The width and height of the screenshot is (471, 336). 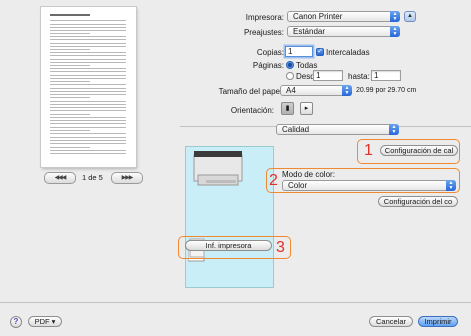 What do you see at coordinates (268, 65) in the screenshot?
I see `pages-label: Páginas:` at bounding box center [268, 65].